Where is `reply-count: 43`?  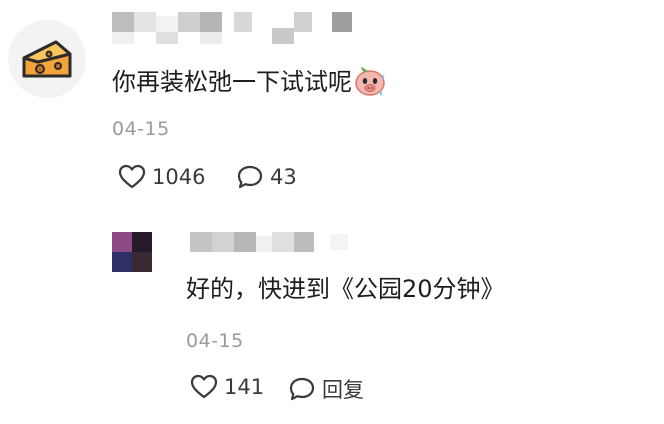
reply-count: 43 is located at coordinates (283, 177).